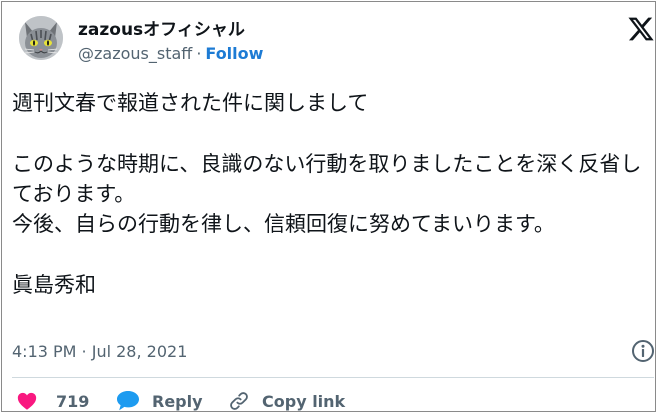 The height and width of the screenshot is (417, 661). I want to click on info-icon, so click(643, 351).